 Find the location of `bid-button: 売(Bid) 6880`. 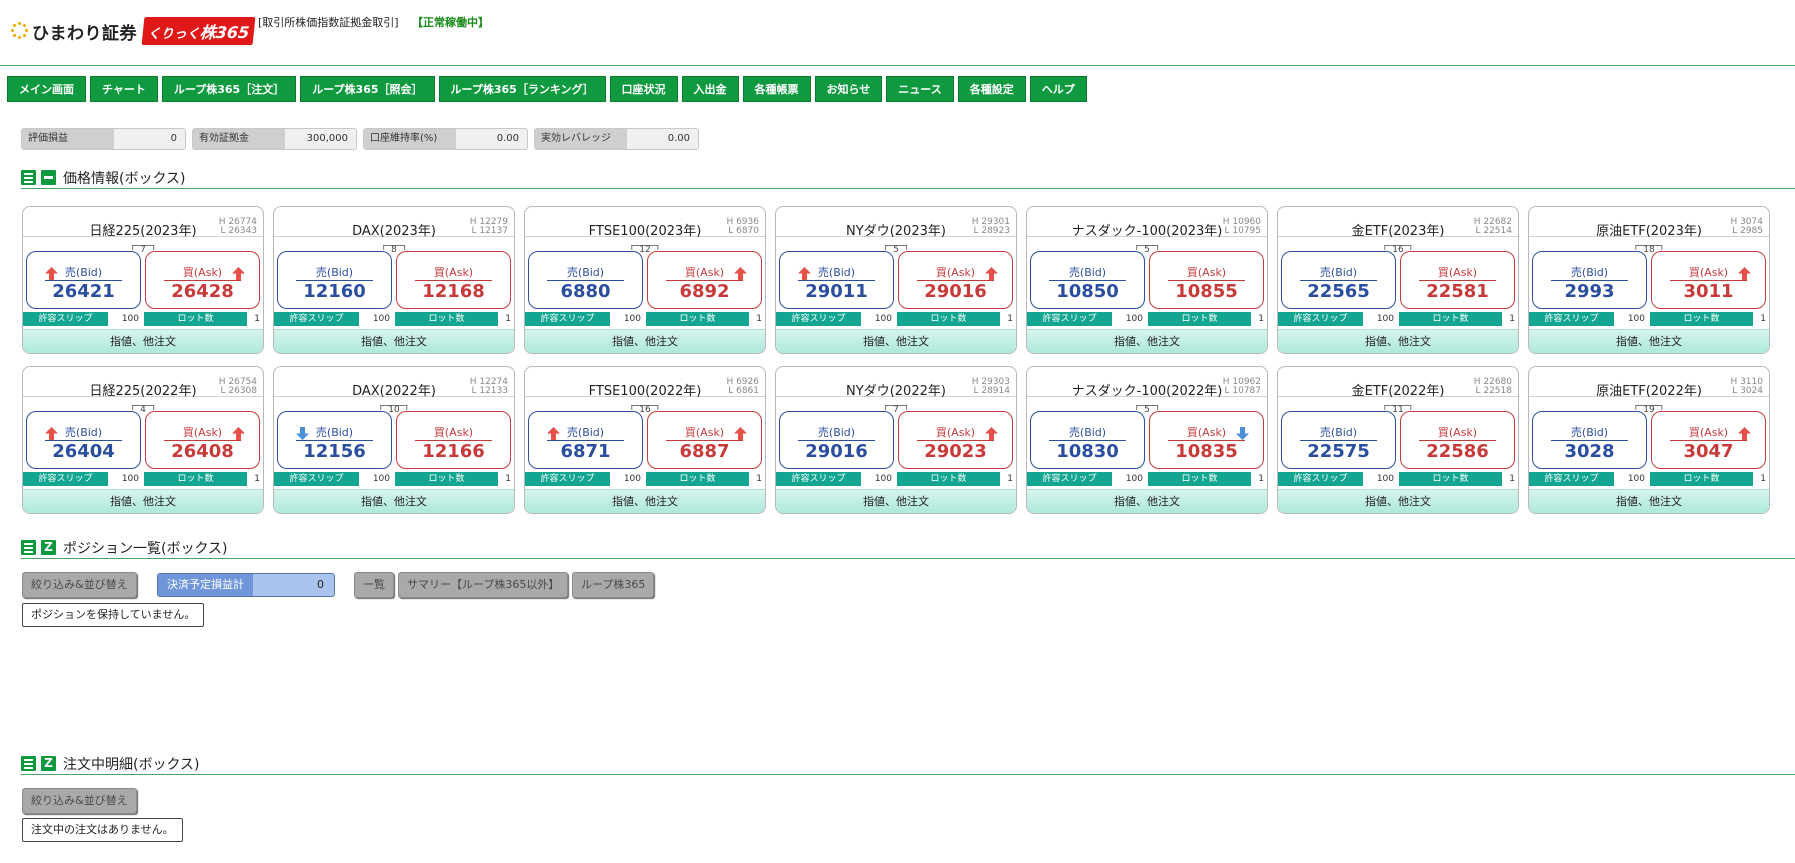

bid-button: 売(Bid) 6880 is located at coordinates (585, 280).